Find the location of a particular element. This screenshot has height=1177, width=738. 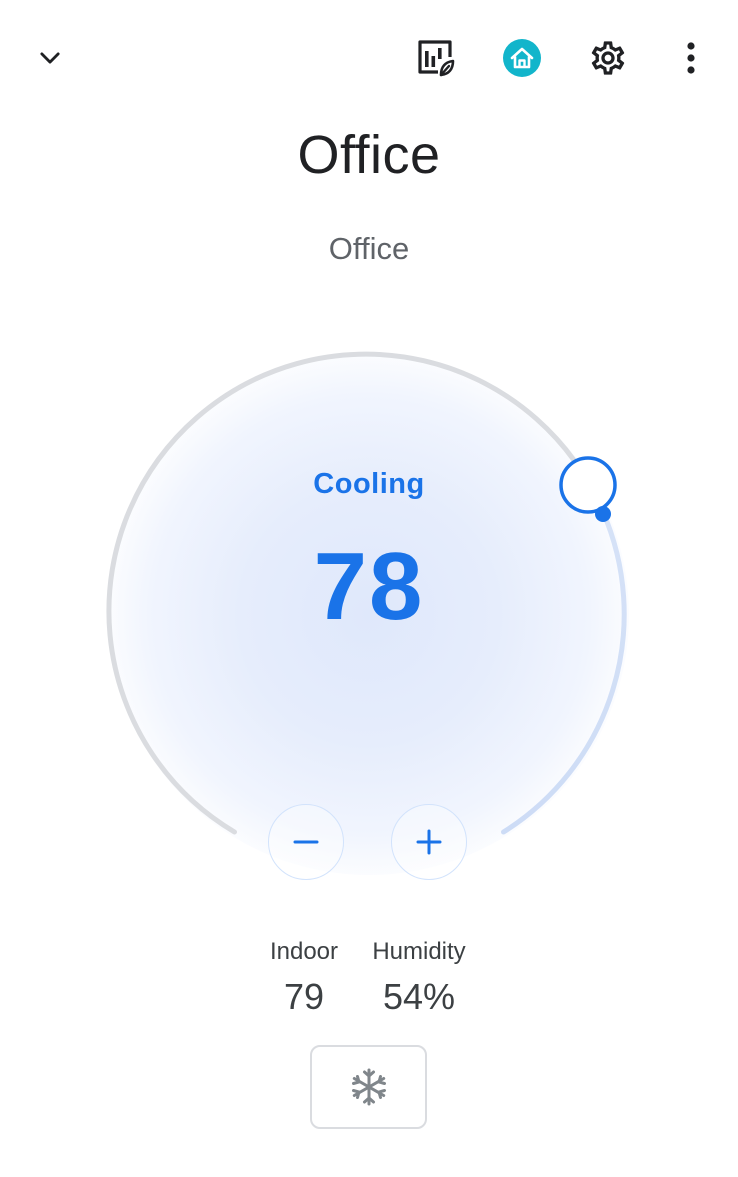

energy-history-icon is located at coordinates (436, 58).